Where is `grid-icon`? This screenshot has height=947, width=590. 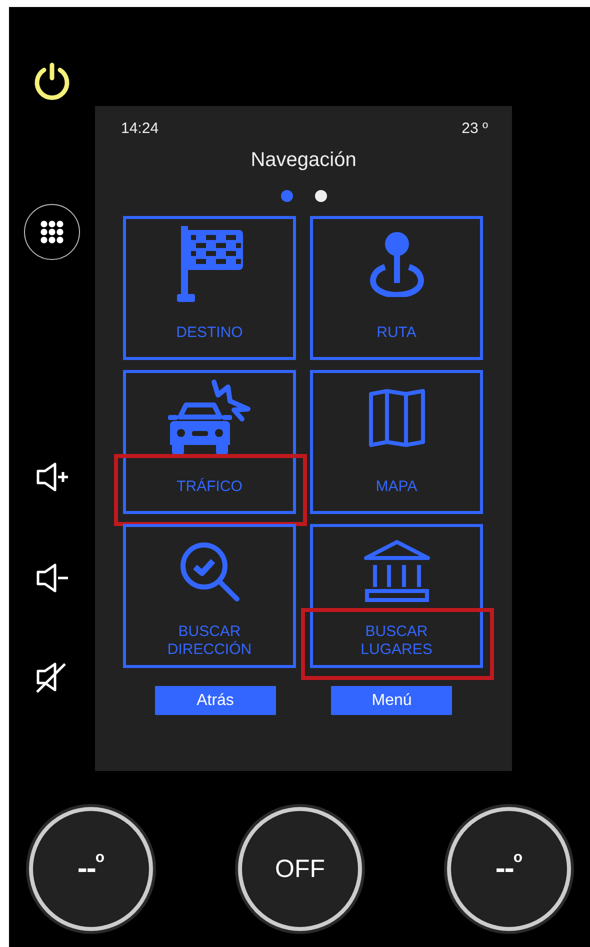 grid-icon is located at coordinates (52, 232).